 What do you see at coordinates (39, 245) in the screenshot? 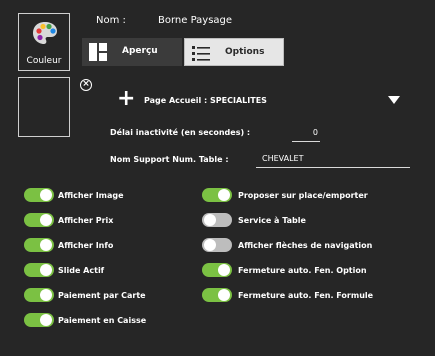
I see `toggle-afficher-info` at bounding box center [39, 245].